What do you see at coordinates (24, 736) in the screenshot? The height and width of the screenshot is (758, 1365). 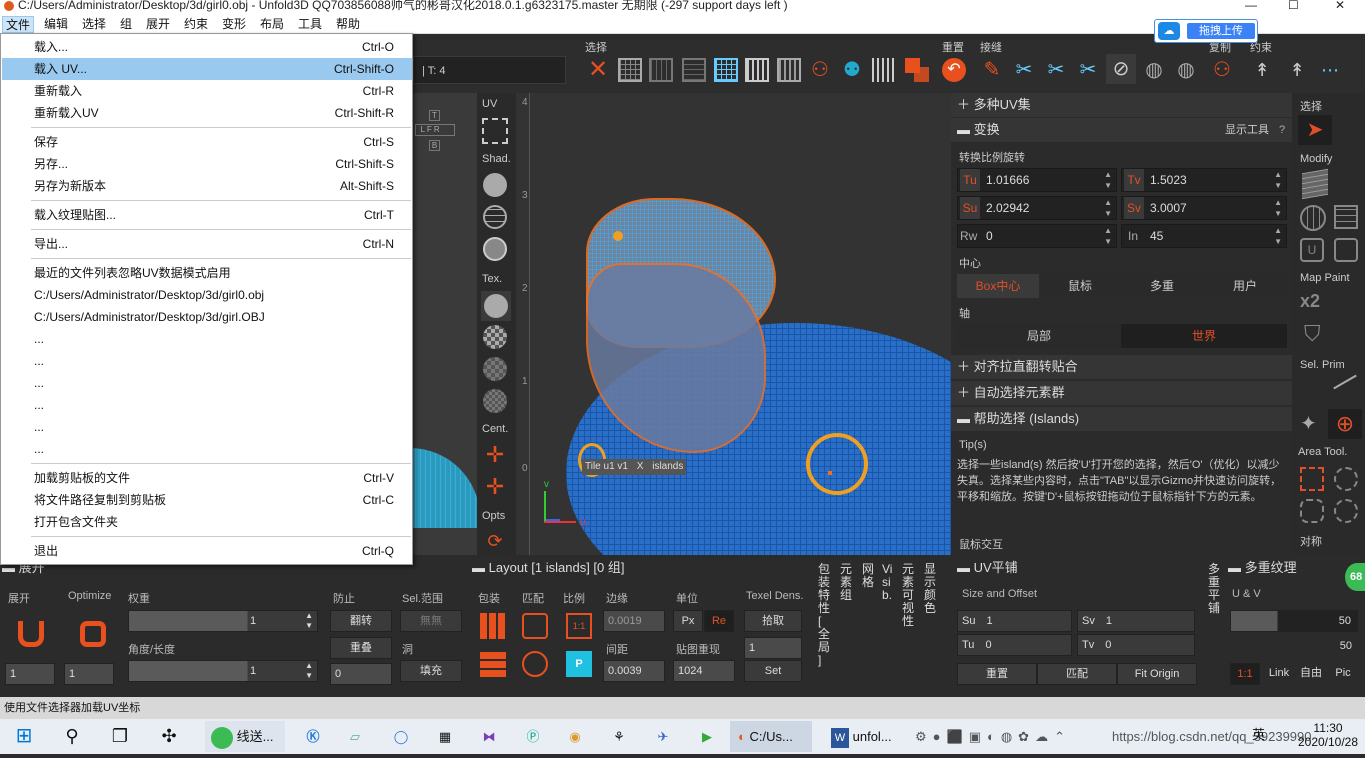 I see `start-icon: ⊞` at bounding box center [24, 736].